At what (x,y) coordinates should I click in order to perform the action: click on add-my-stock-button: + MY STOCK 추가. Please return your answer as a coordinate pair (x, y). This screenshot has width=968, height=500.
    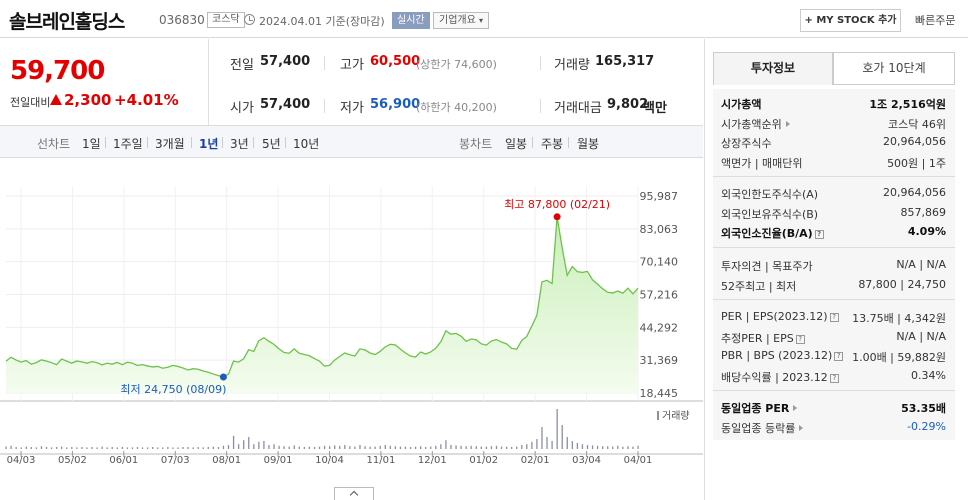
    Looking at the image, I should click on (850, 20).